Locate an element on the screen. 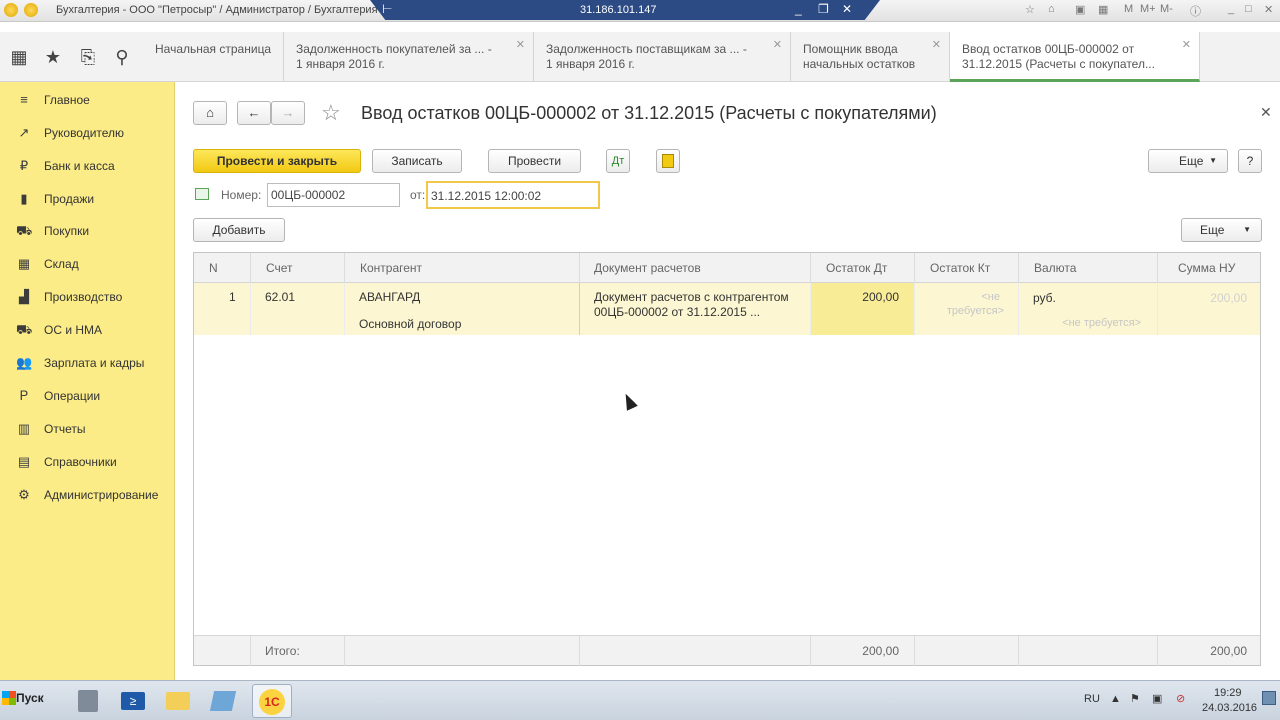  sidebar-item-production: ▟ Производство is located at coordinates (87, 297).